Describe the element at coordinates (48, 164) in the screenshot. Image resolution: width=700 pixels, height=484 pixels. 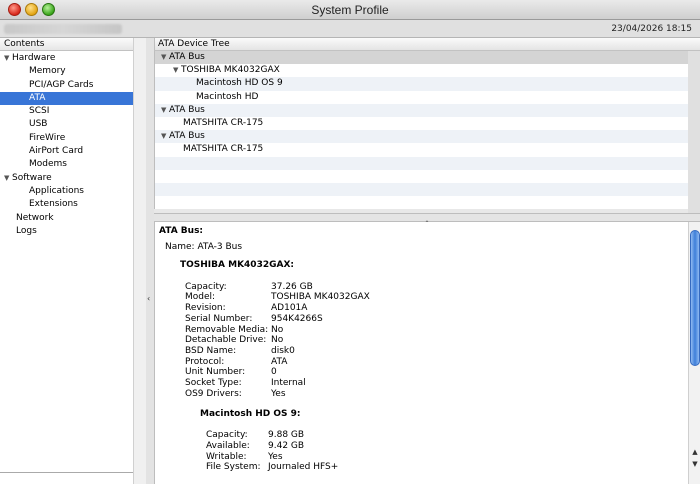
I see `sidebar-item-label: Modems` at that location.